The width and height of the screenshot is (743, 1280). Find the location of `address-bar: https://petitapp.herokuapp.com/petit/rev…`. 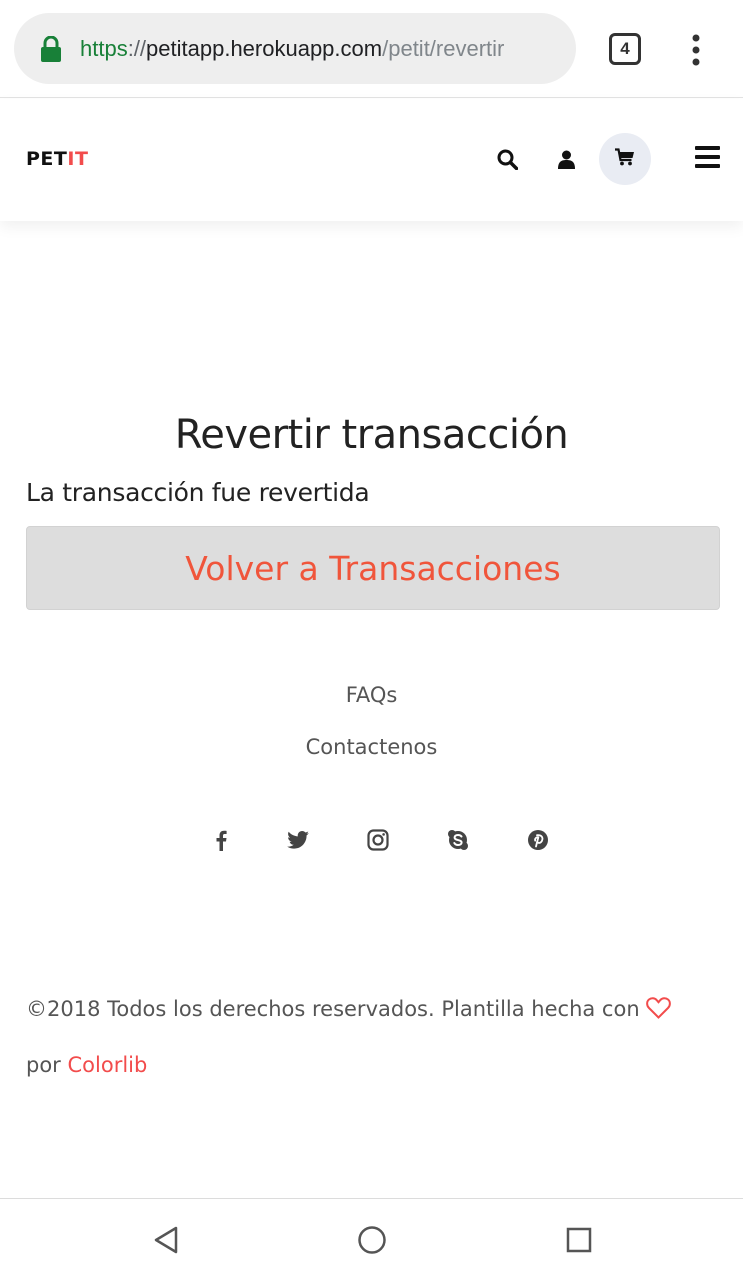

address-bar: https://petitapp.herokuapp.com/petit/rev… is located at coordinates (295, 48).